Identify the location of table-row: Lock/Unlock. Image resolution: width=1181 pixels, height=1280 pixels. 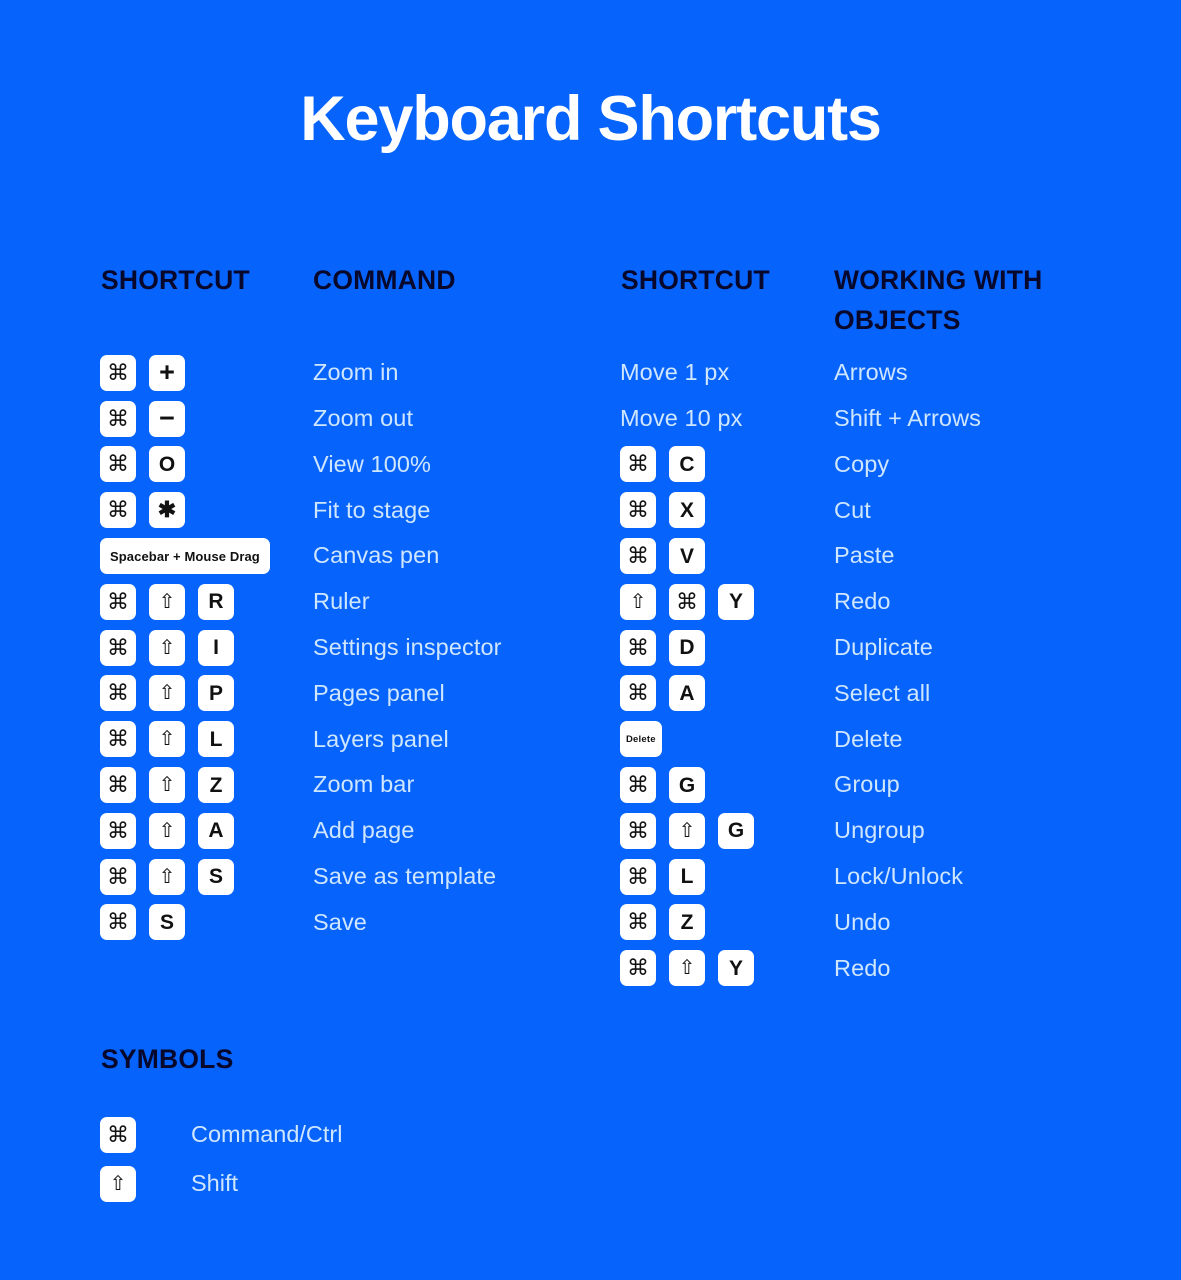
(984, 877).